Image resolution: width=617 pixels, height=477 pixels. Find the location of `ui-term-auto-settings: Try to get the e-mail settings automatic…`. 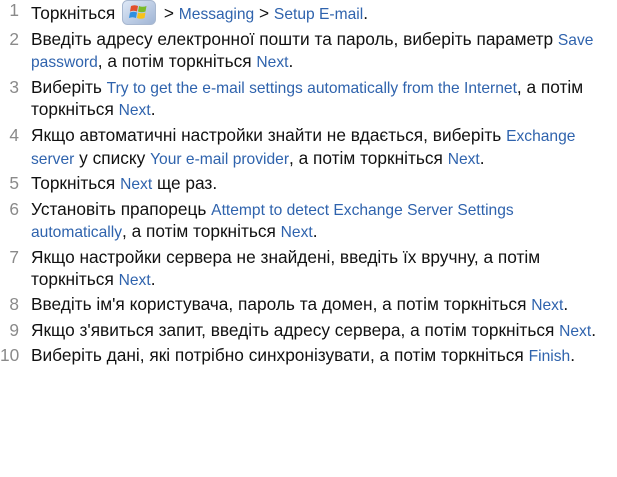

ui-term-auto-settings: Try to get the e-mail settings automatic… is located at coordinates (311, 88).